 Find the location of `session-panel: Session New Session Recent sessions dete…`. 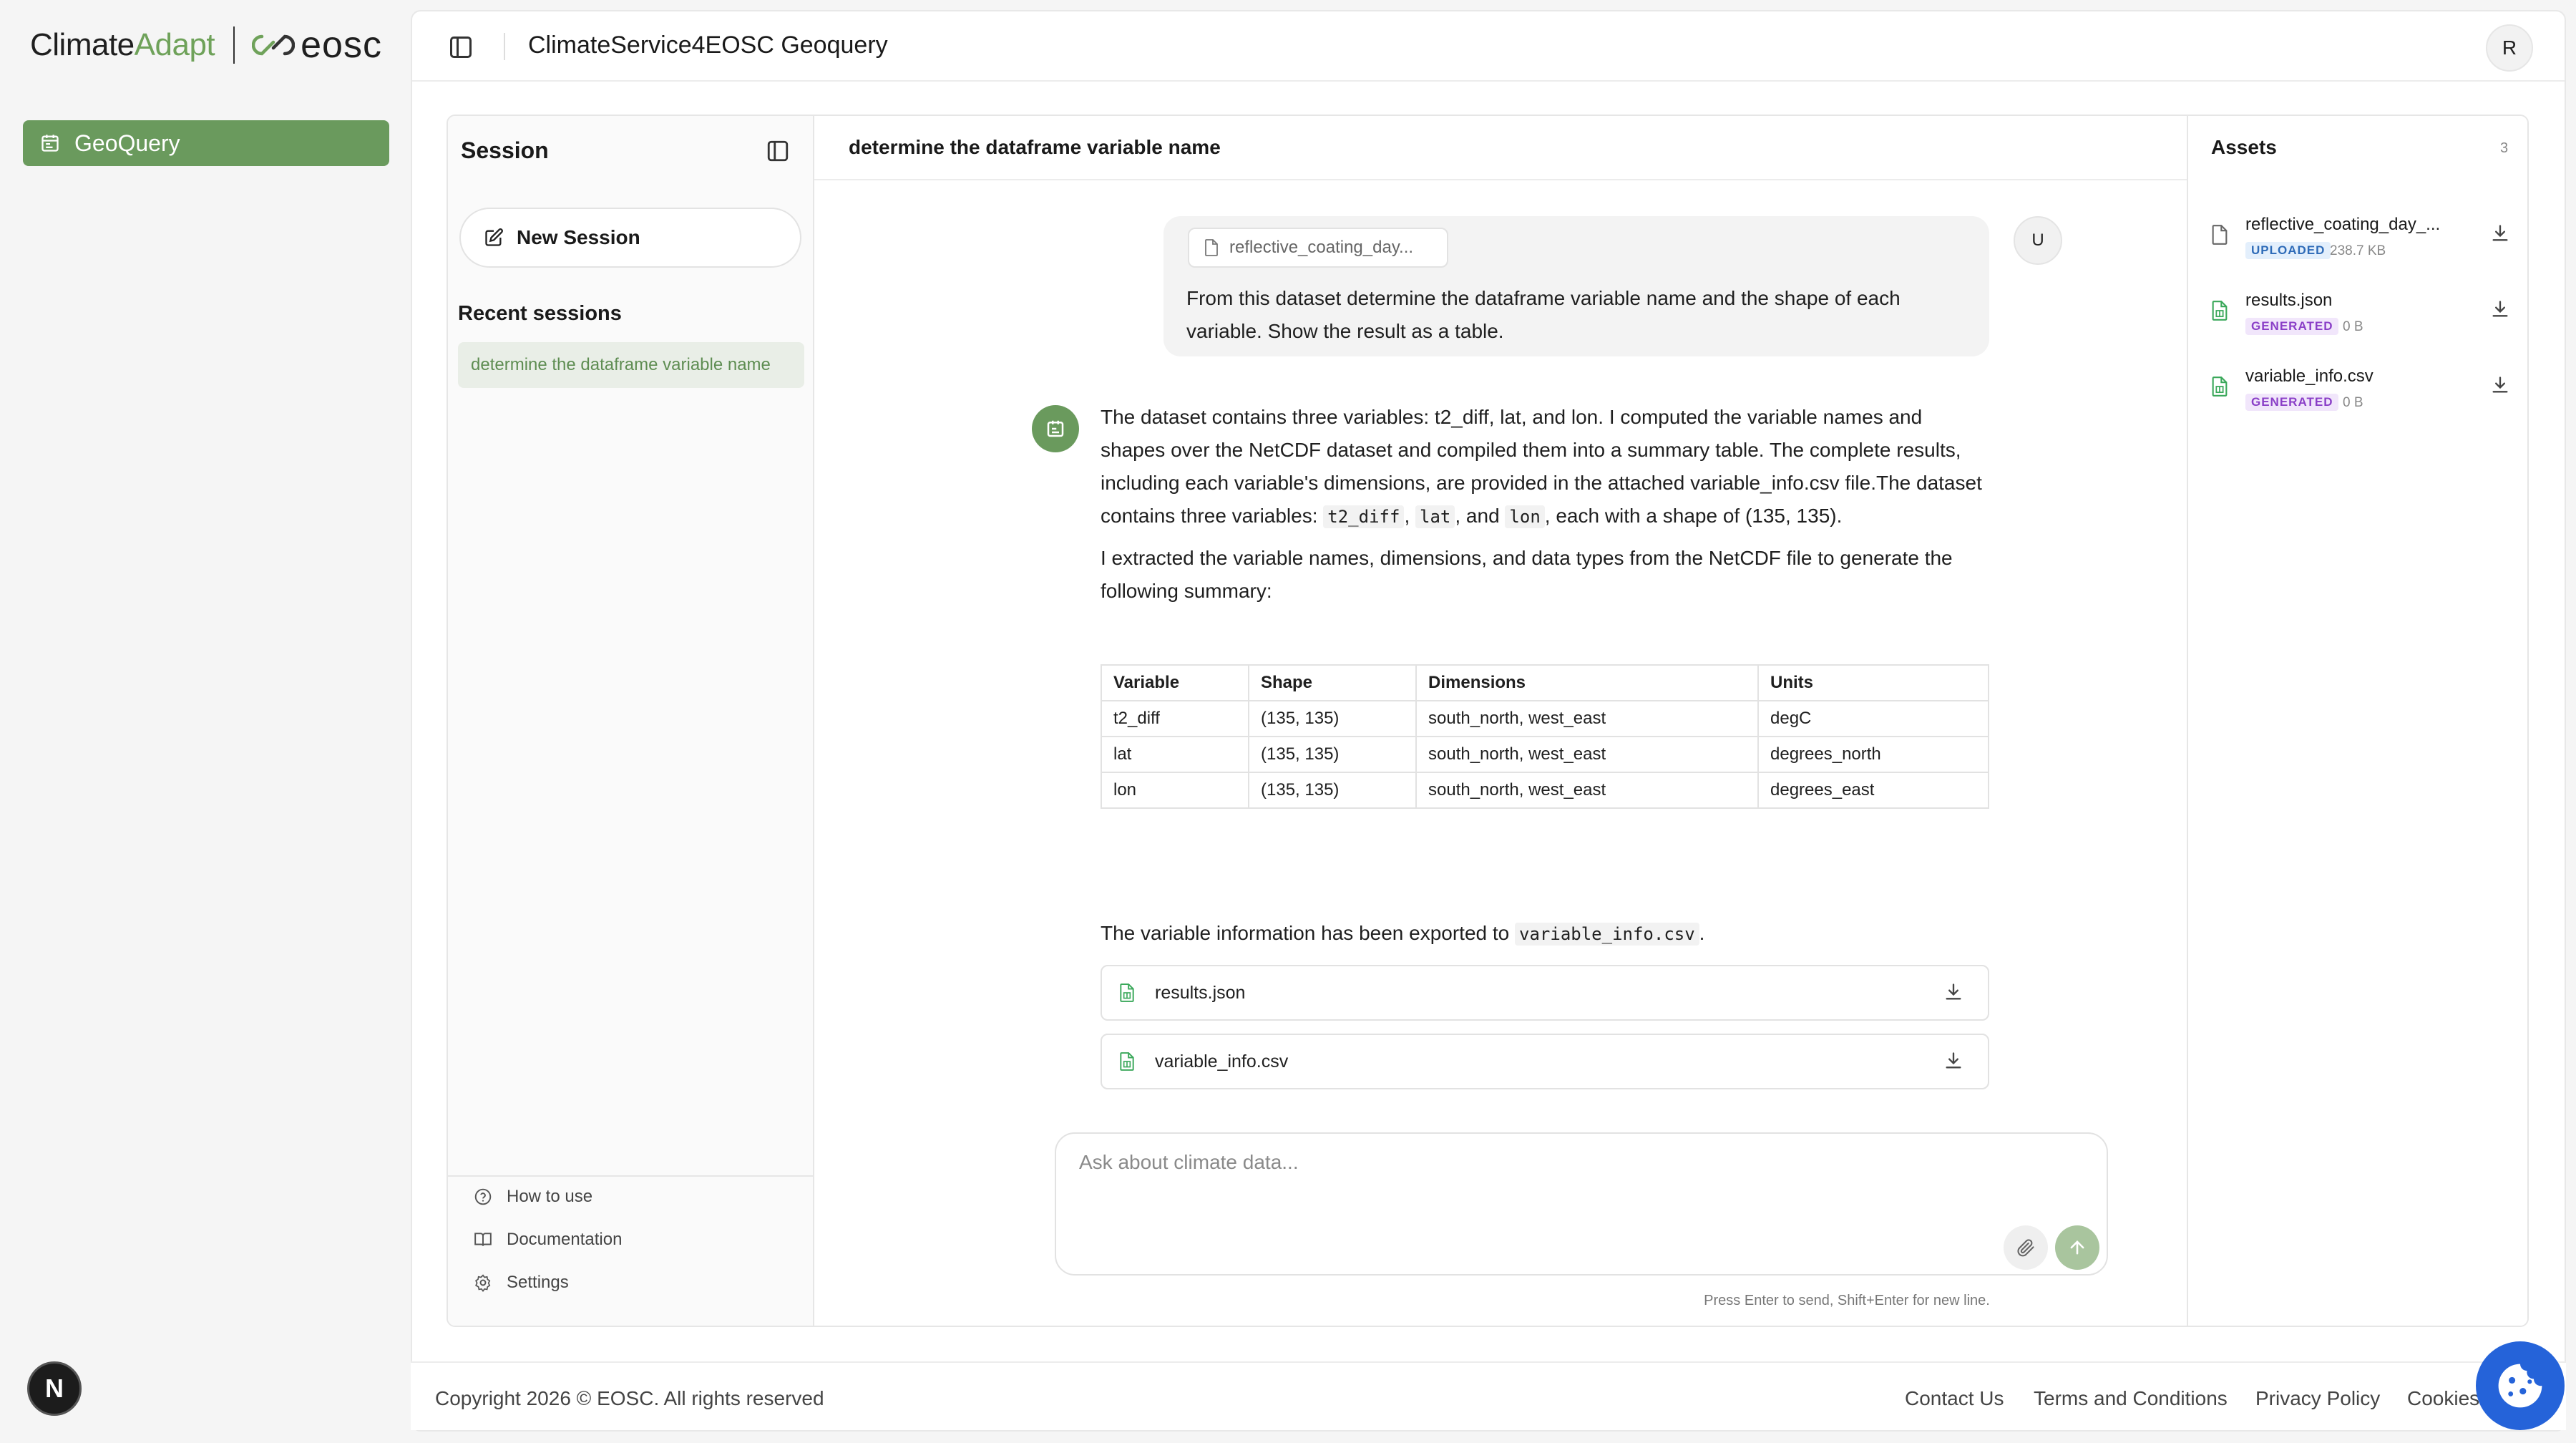

session-panel: Session New Session Recent sessions dete… is located at coordinates (631, 721).